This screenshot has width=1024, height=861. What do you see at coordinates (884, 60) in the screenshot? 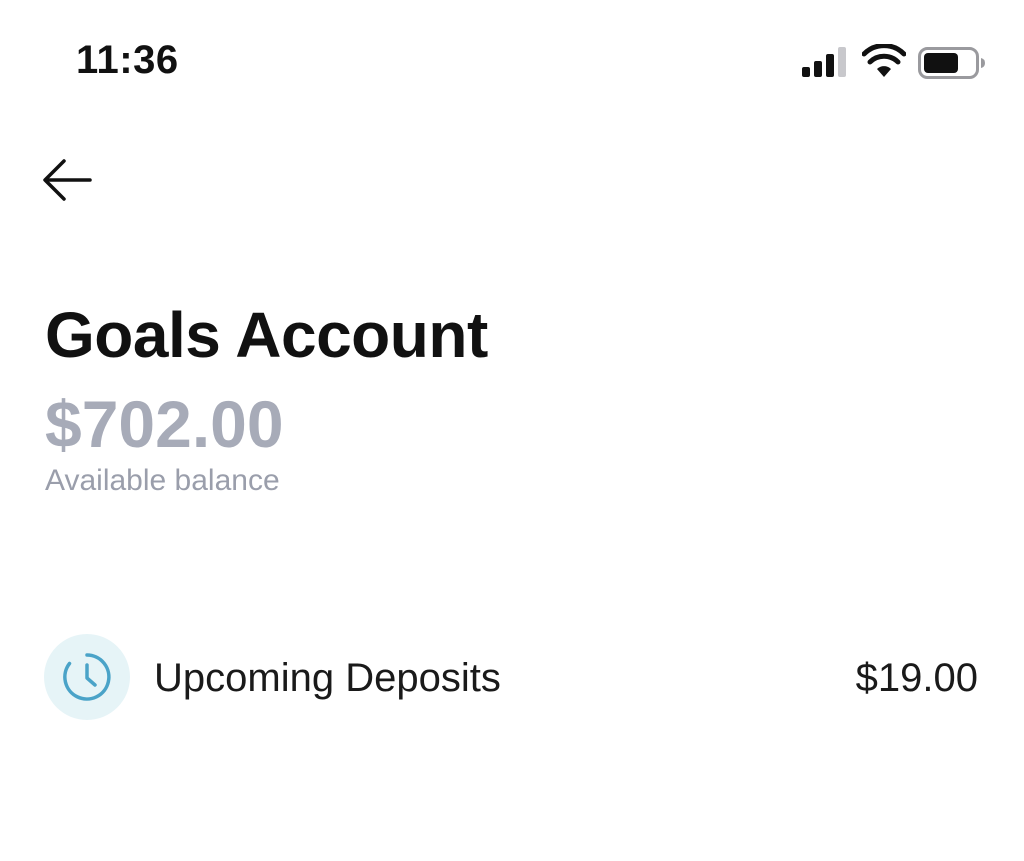
I see `wifi-icon` at bounding box center [884, 60].